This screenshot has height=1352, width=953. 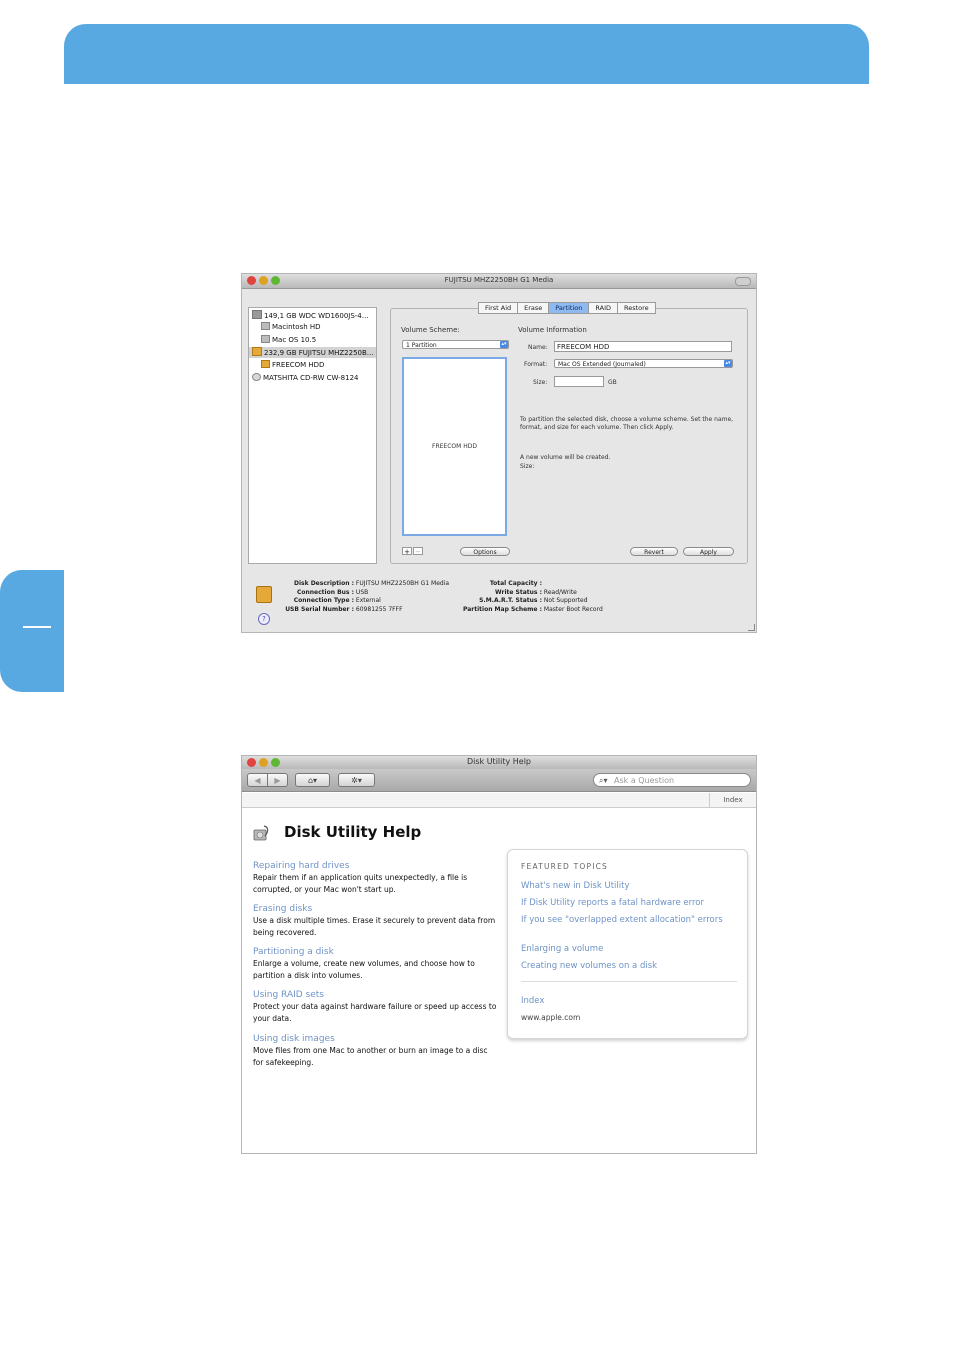 What do you see at coordinates (324, 583) in the screenshot?
I see `info-key: Disk Description :` at bounding box center [324, 583].